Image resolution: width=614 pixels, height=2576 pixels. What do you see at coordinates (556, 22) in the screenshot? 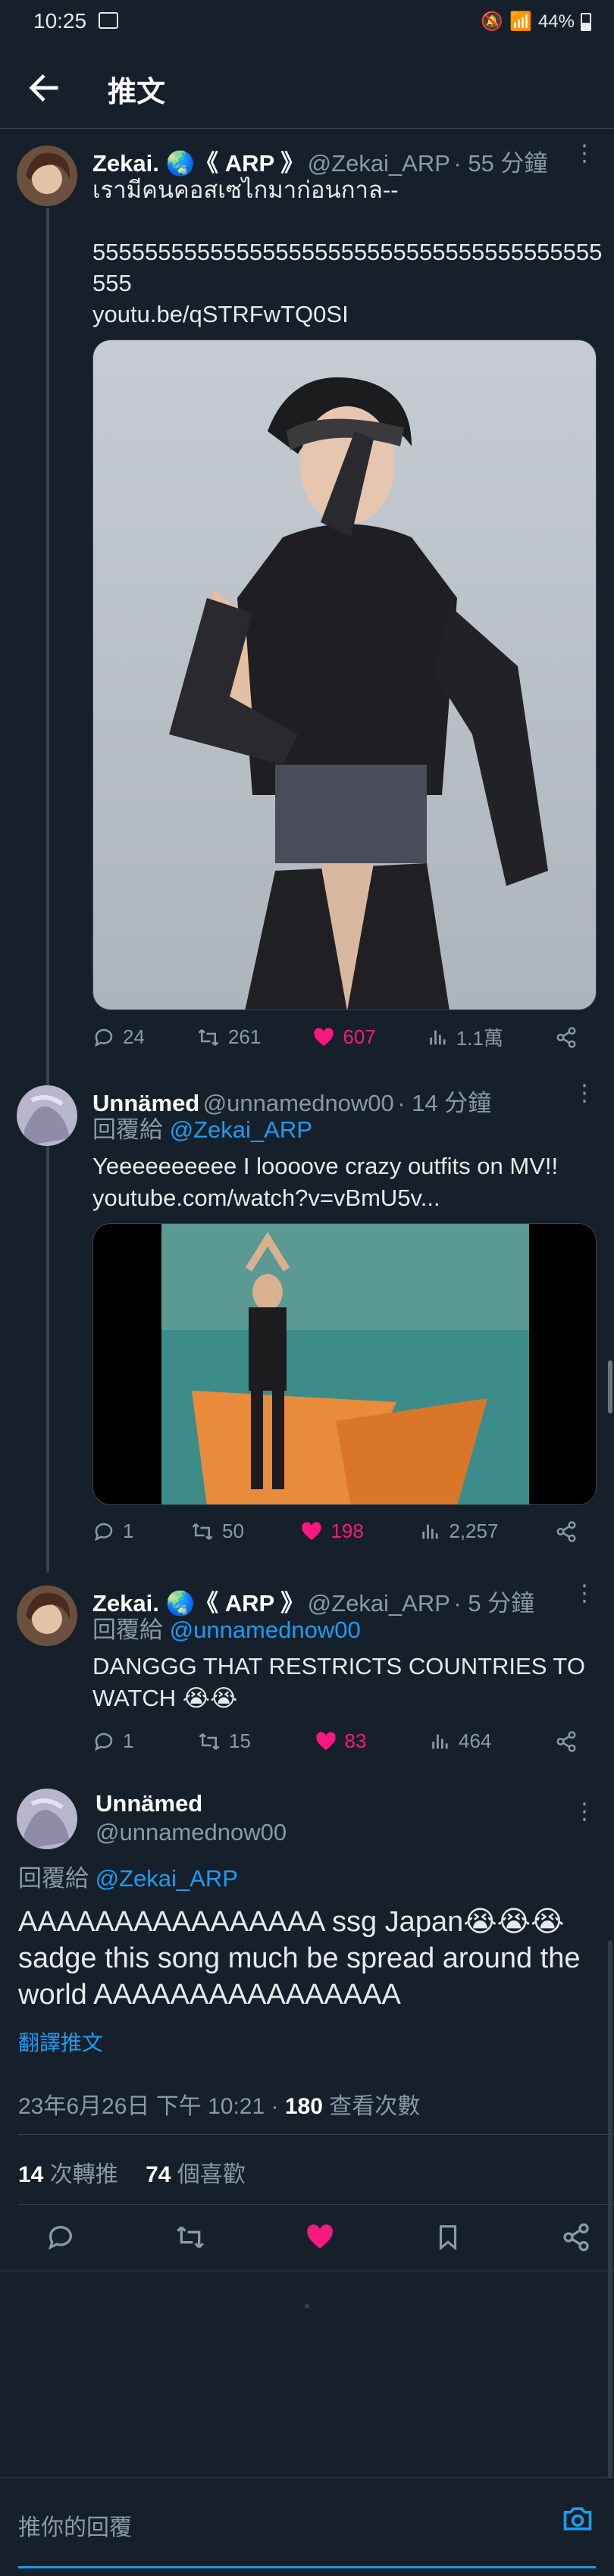
I see `battery-level: 44%` at bounding box center [556, 22].